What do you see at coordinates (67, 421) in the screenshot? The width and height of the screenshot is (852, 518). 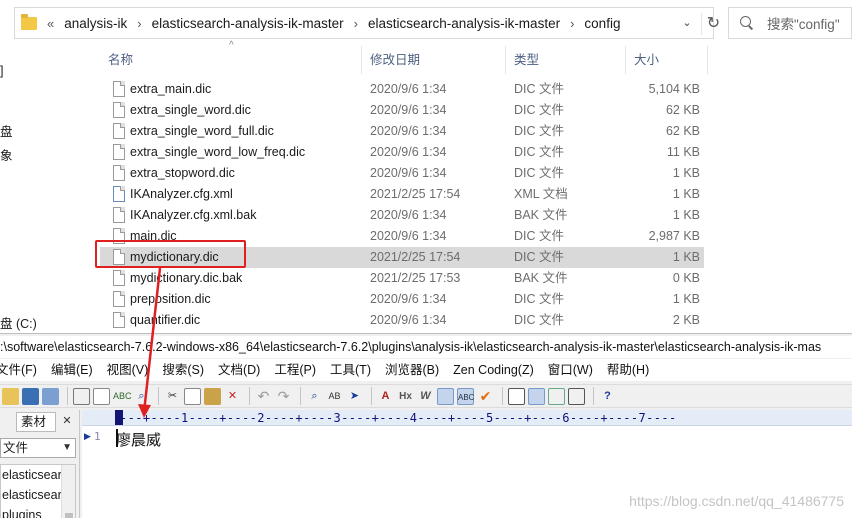 I see `close-icon: ✕` at bounding box center [67, 421].